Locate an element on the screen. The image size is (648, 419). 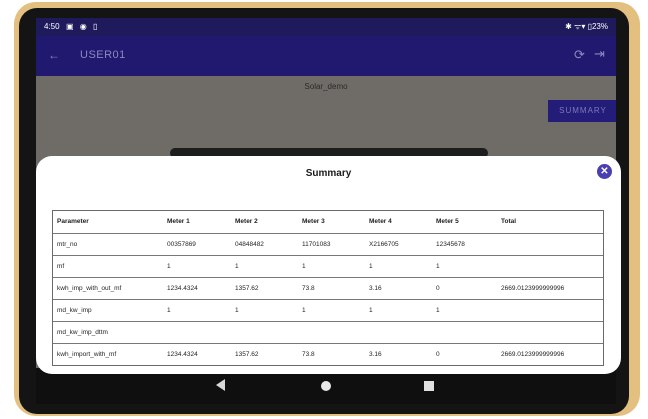
table-cell: 00357869 is located at coordinates (181, 244).